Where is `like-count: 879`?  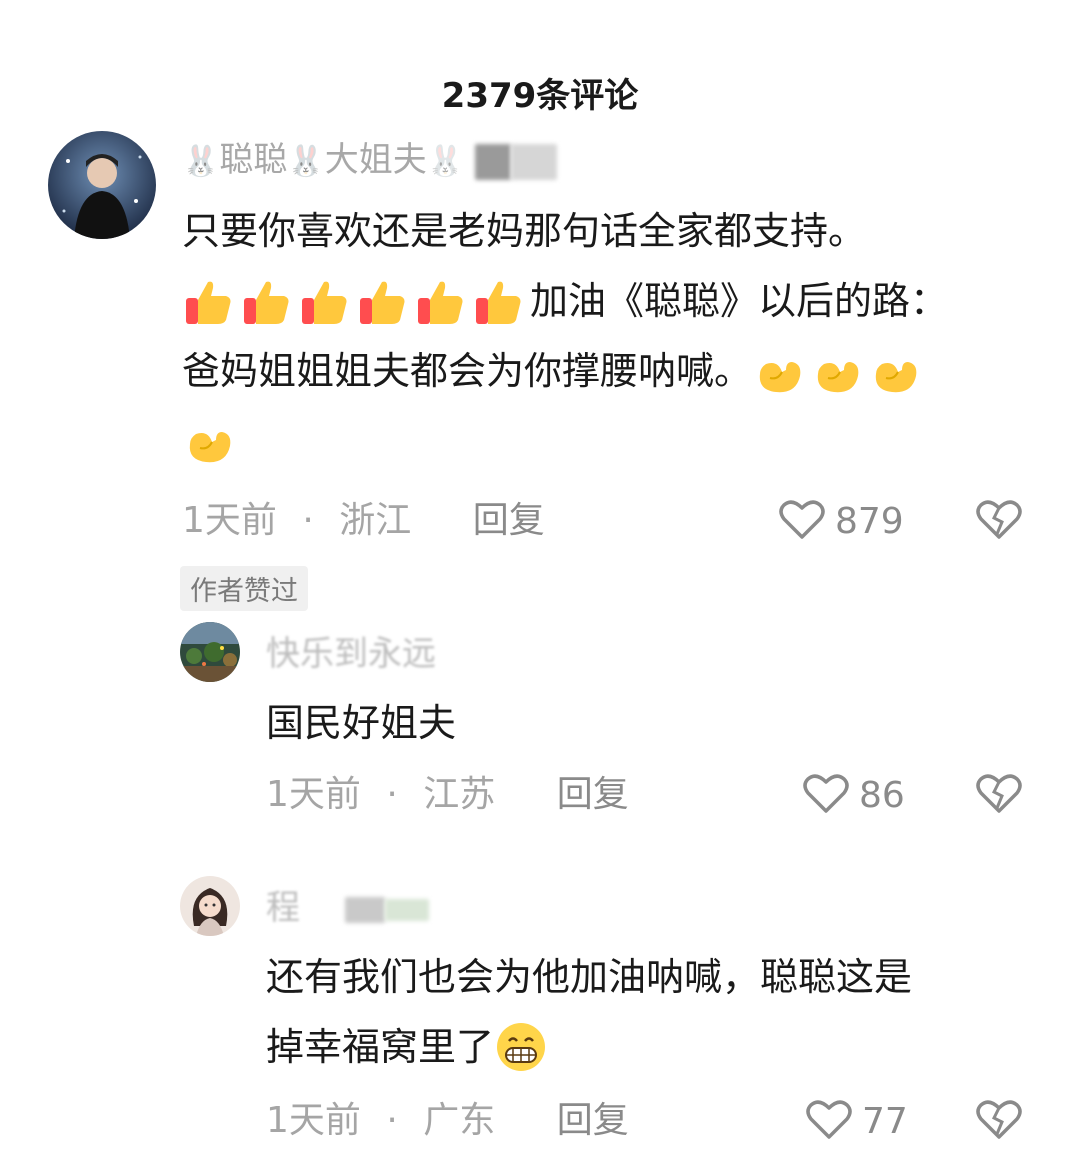
like-count: 879 is located at coordinates (869, 521).